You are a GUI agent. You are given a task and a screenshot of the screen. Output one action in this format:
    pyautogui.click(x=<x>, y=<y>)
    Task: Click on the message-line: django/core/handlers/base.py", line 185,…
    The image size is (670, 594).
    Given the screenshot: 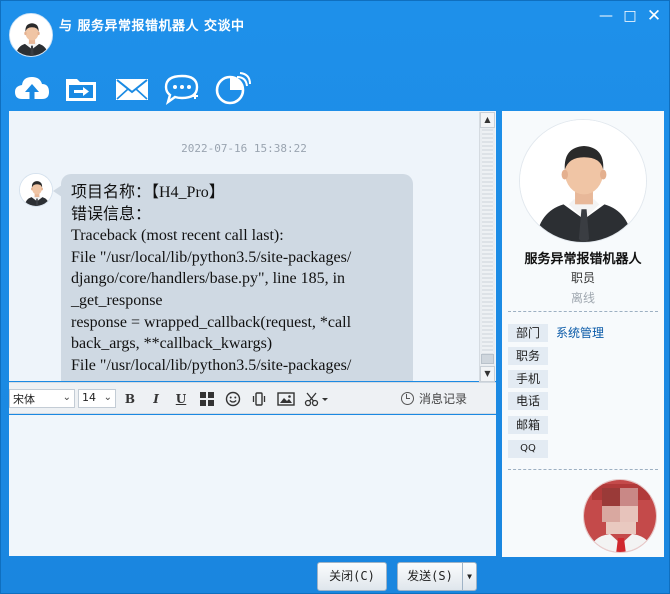 What is the action you would take?
    pyautogui.click(x=208, y=279)
    